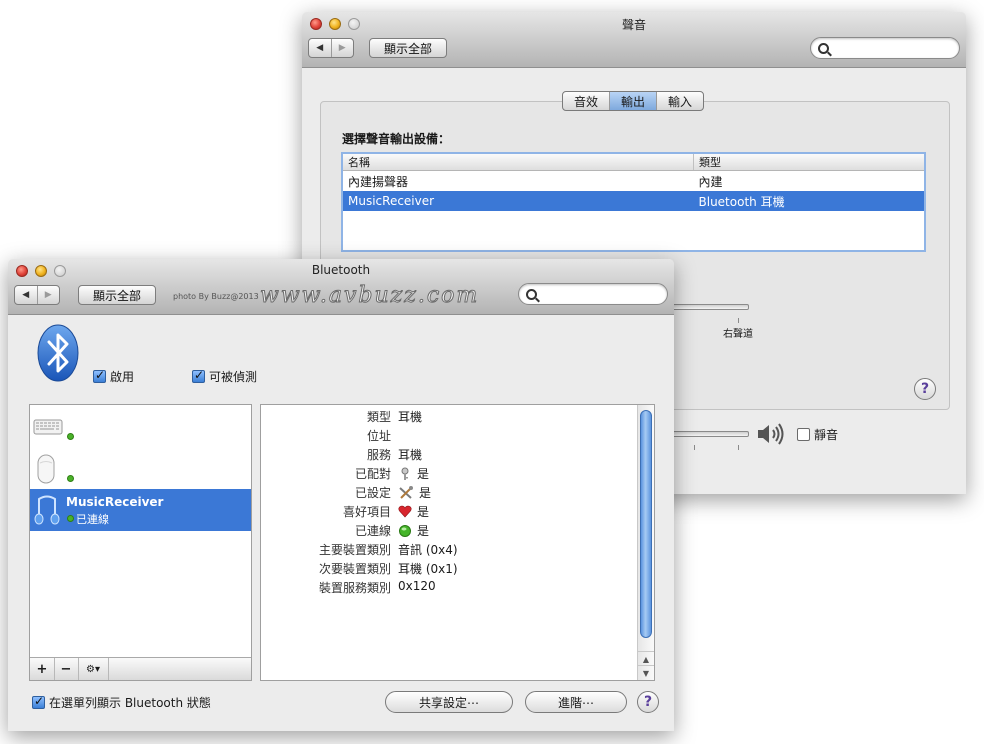 The height and width of the screenshot is (744, 984). Describe the element at coordinates (457, 531) in the screenshot. I see `info-row: 已連線 是` at that location.